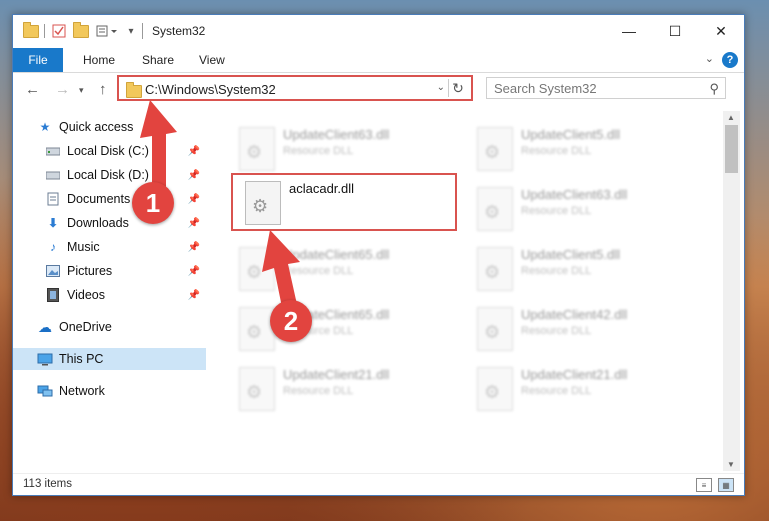  What do you see at coordinates (153, 203) in the screenshot?
I see `step-1-badge: 1` at bounding box center [153, 203].